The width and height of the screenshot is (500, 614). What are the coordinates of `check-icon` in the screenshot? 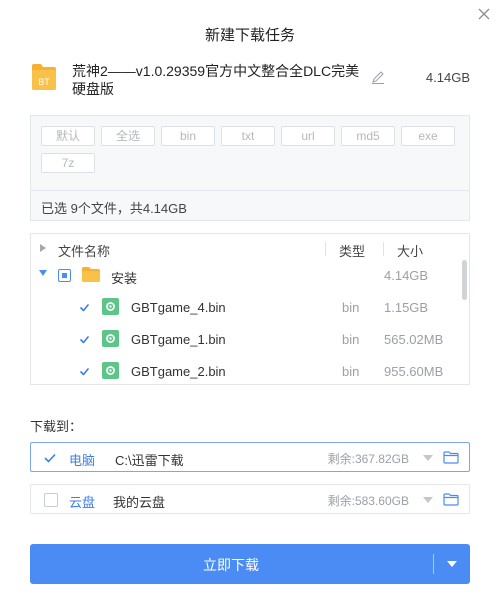 It's located at (50, 458).